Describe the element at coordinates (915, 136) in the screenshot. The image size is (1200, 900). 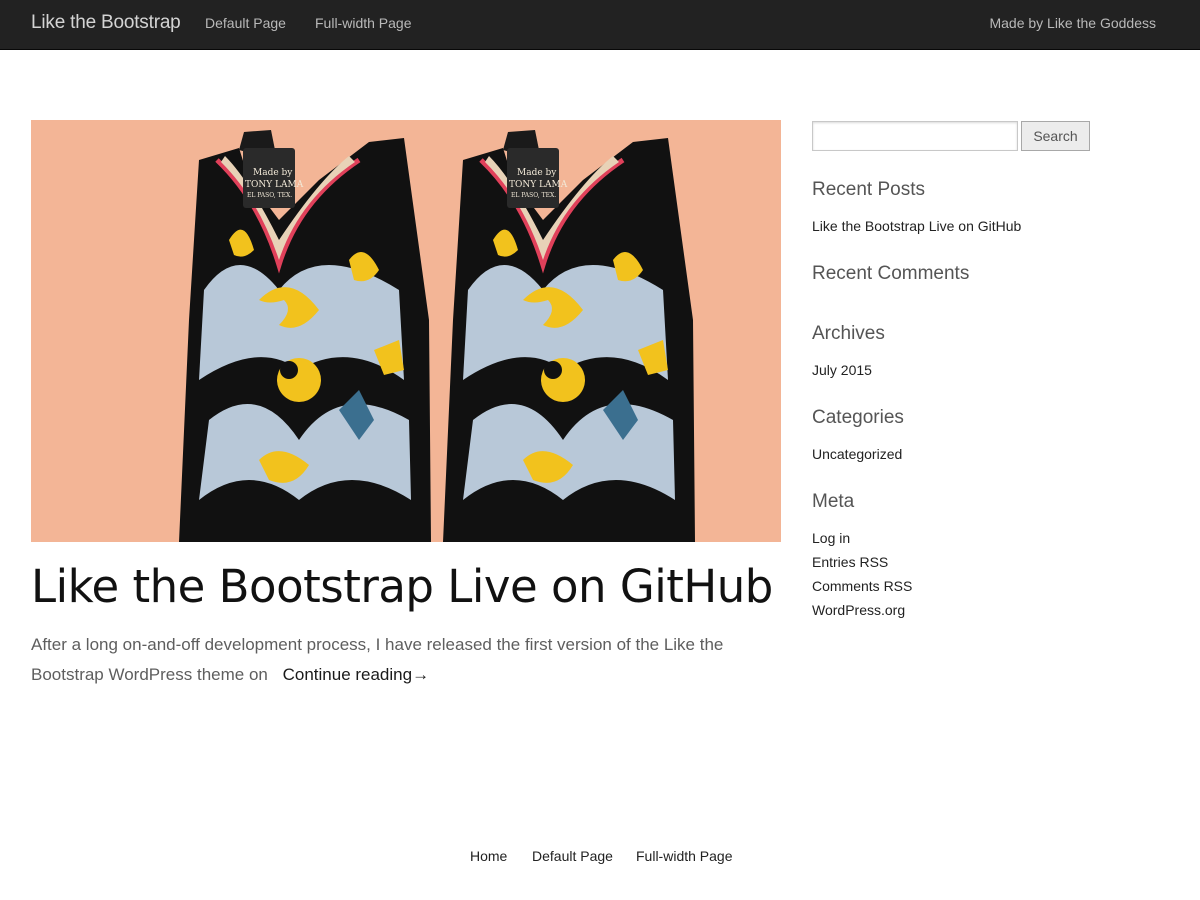
I see `search-input` at that location.